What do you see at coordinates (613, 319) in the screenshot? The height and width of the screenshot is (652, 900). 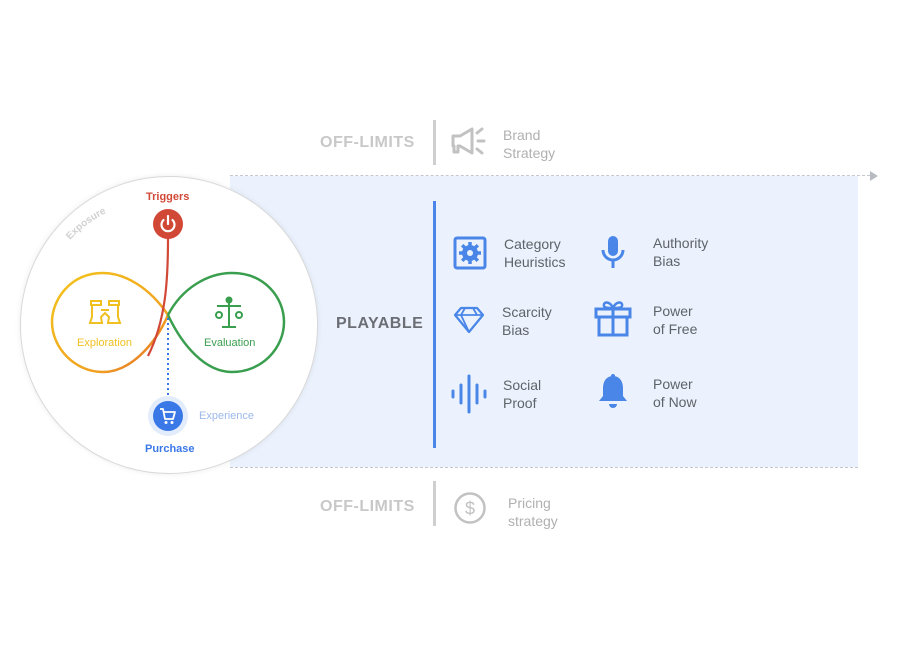 I see `gift-icon` at bounding box center [613, 319].